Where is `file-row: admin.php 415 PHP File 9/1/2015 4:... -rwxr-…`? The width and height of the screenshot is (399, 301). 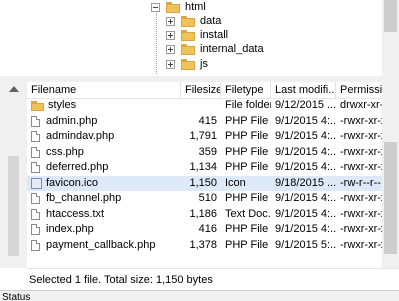 file-row: admin.php 415 PHP File 9/1/2015 4:... -rwxr-… is located at coordinates (204, 122).